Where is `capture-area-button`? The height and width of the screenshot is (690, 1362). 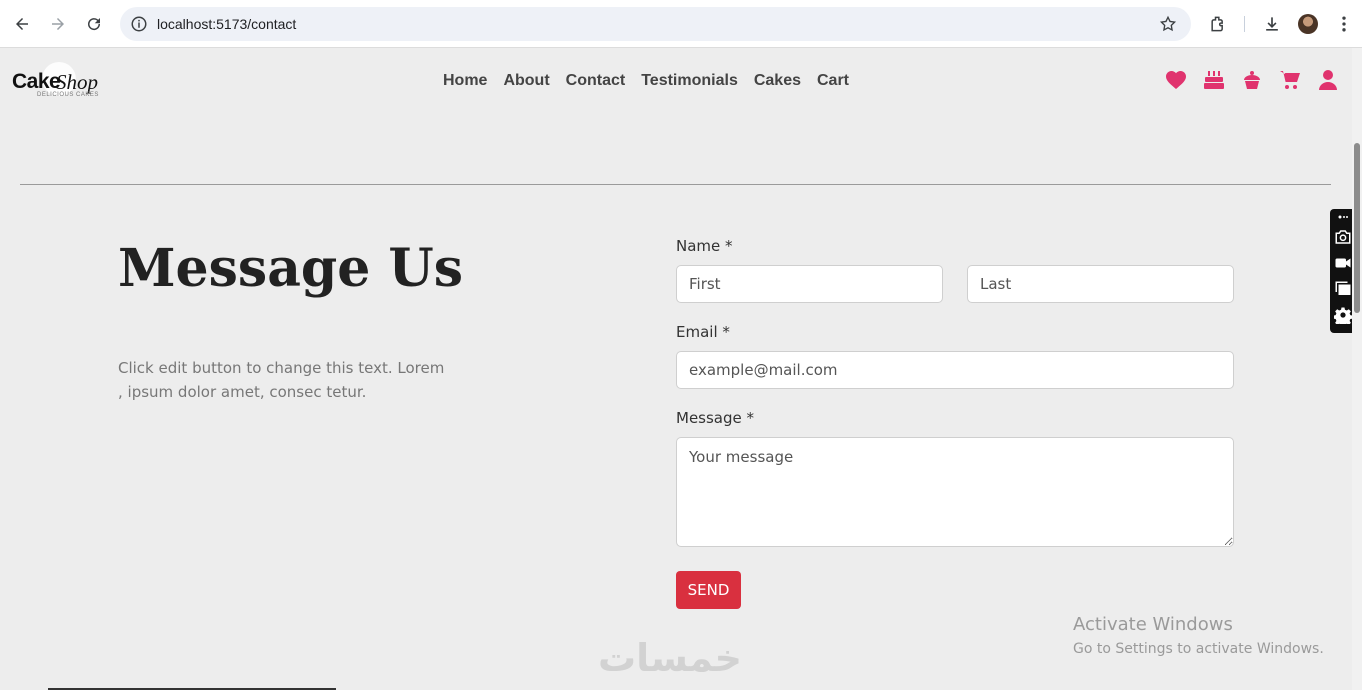
capture-area-button is located at coordinates (1343, 289).